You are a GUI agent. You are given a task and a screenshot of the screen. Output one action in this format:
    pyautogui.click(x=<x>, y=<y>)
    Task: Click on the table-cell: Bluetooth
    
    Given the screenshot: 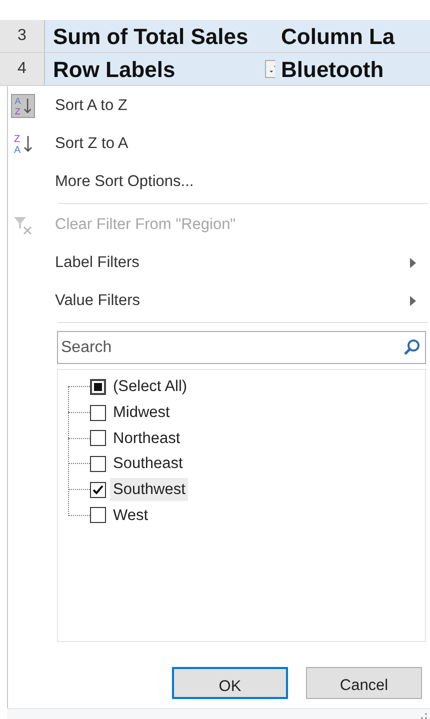 What is the action you would take?
    pyautogui.click(x=352, y=69)
    